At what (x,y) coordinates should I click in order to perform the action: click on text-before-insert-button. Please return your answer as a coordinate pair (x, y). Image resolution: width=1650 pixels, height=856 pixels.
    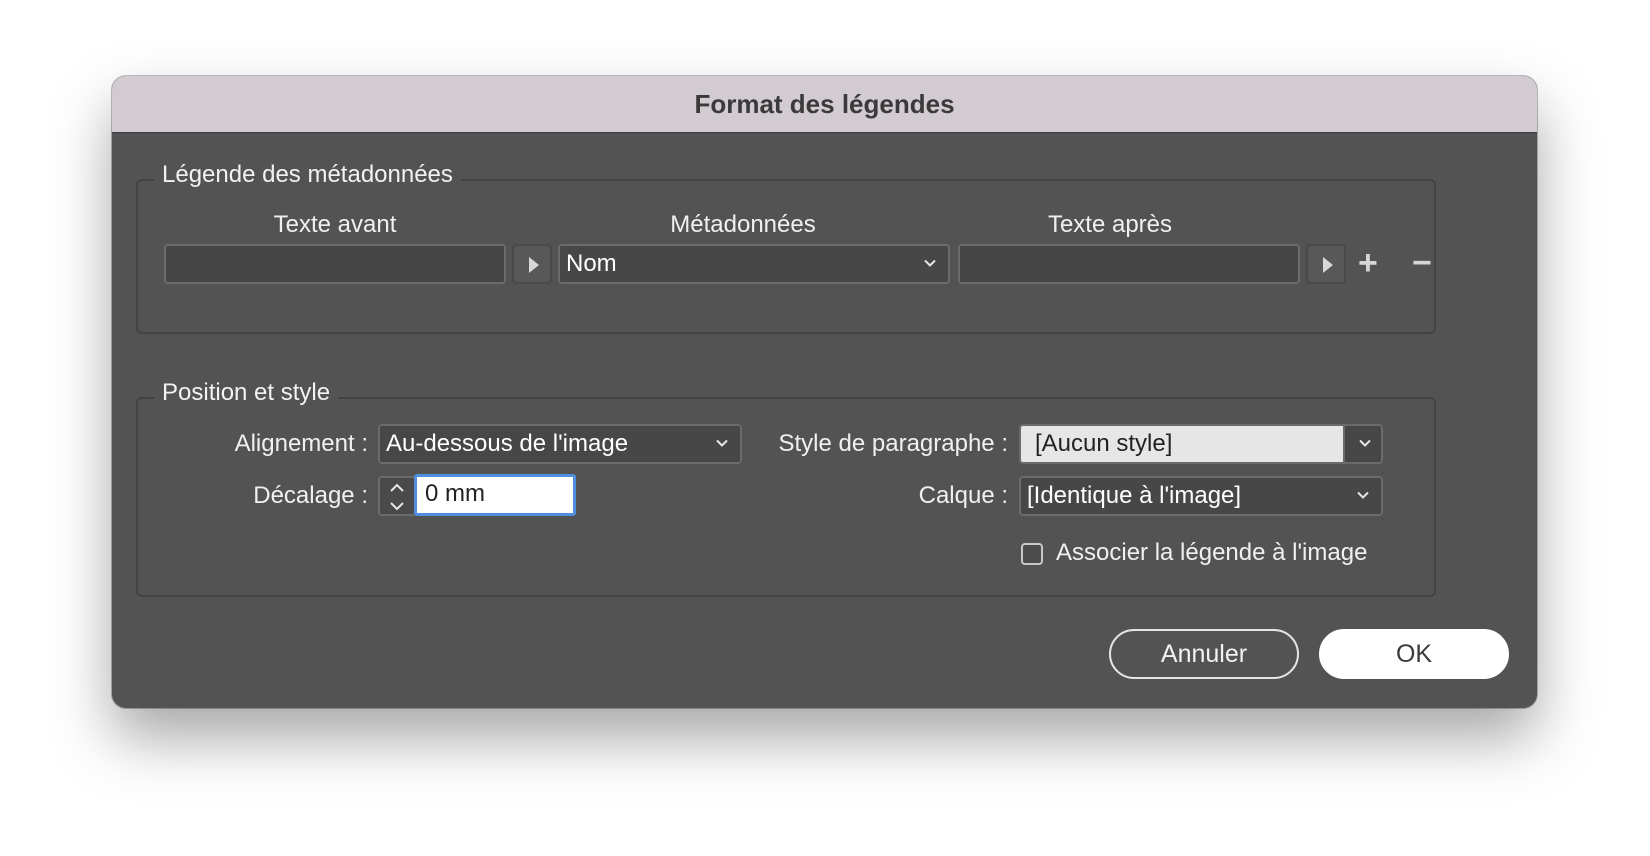
    Looking at the image, I should click on (532, 264).